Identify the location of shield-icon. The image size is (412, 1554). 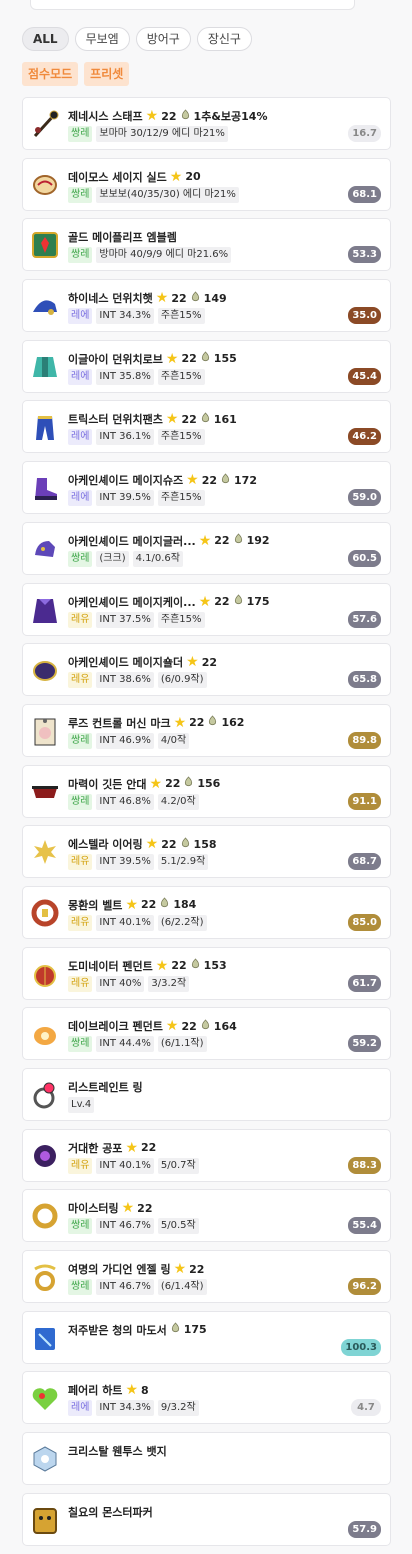
(45, 185).